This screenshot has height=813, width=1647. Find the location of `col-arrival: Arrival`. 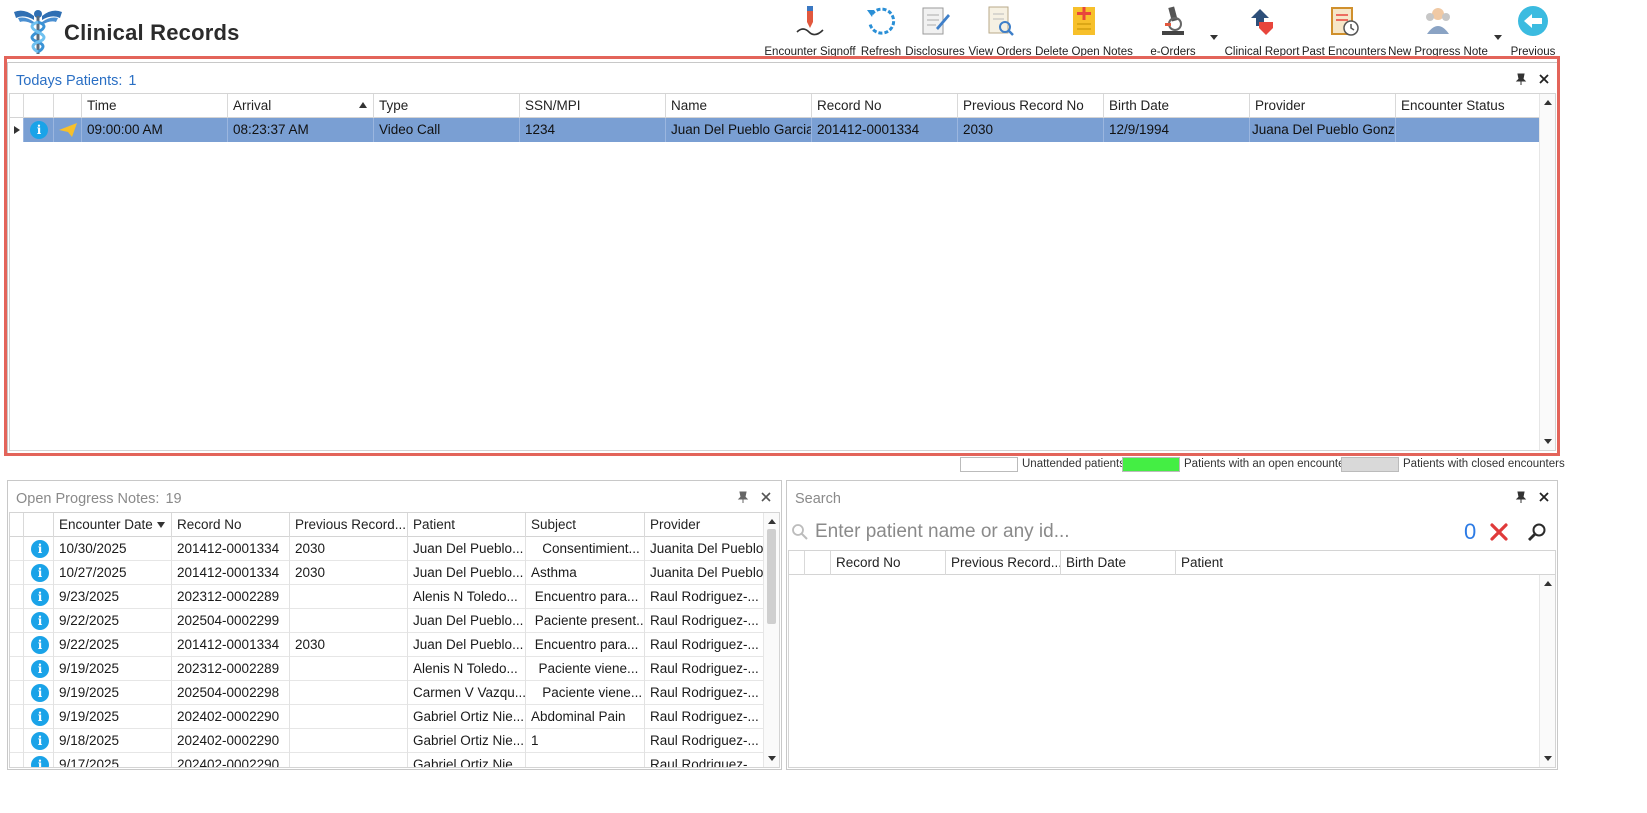

col-arrival: Arrival is located at coordinates (301, 106).